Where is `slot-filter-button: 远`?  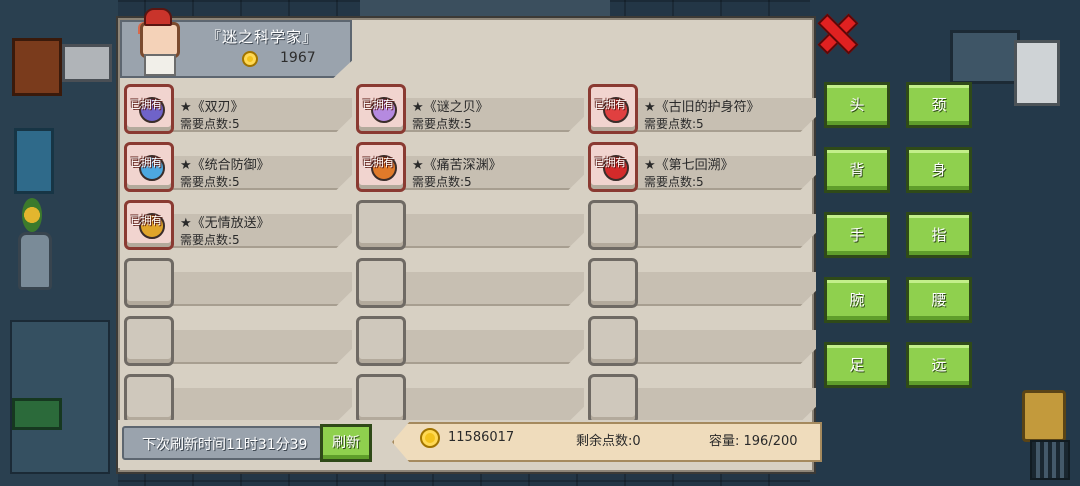
slot-filter-button: 远 is located at coordinates (939, 365).